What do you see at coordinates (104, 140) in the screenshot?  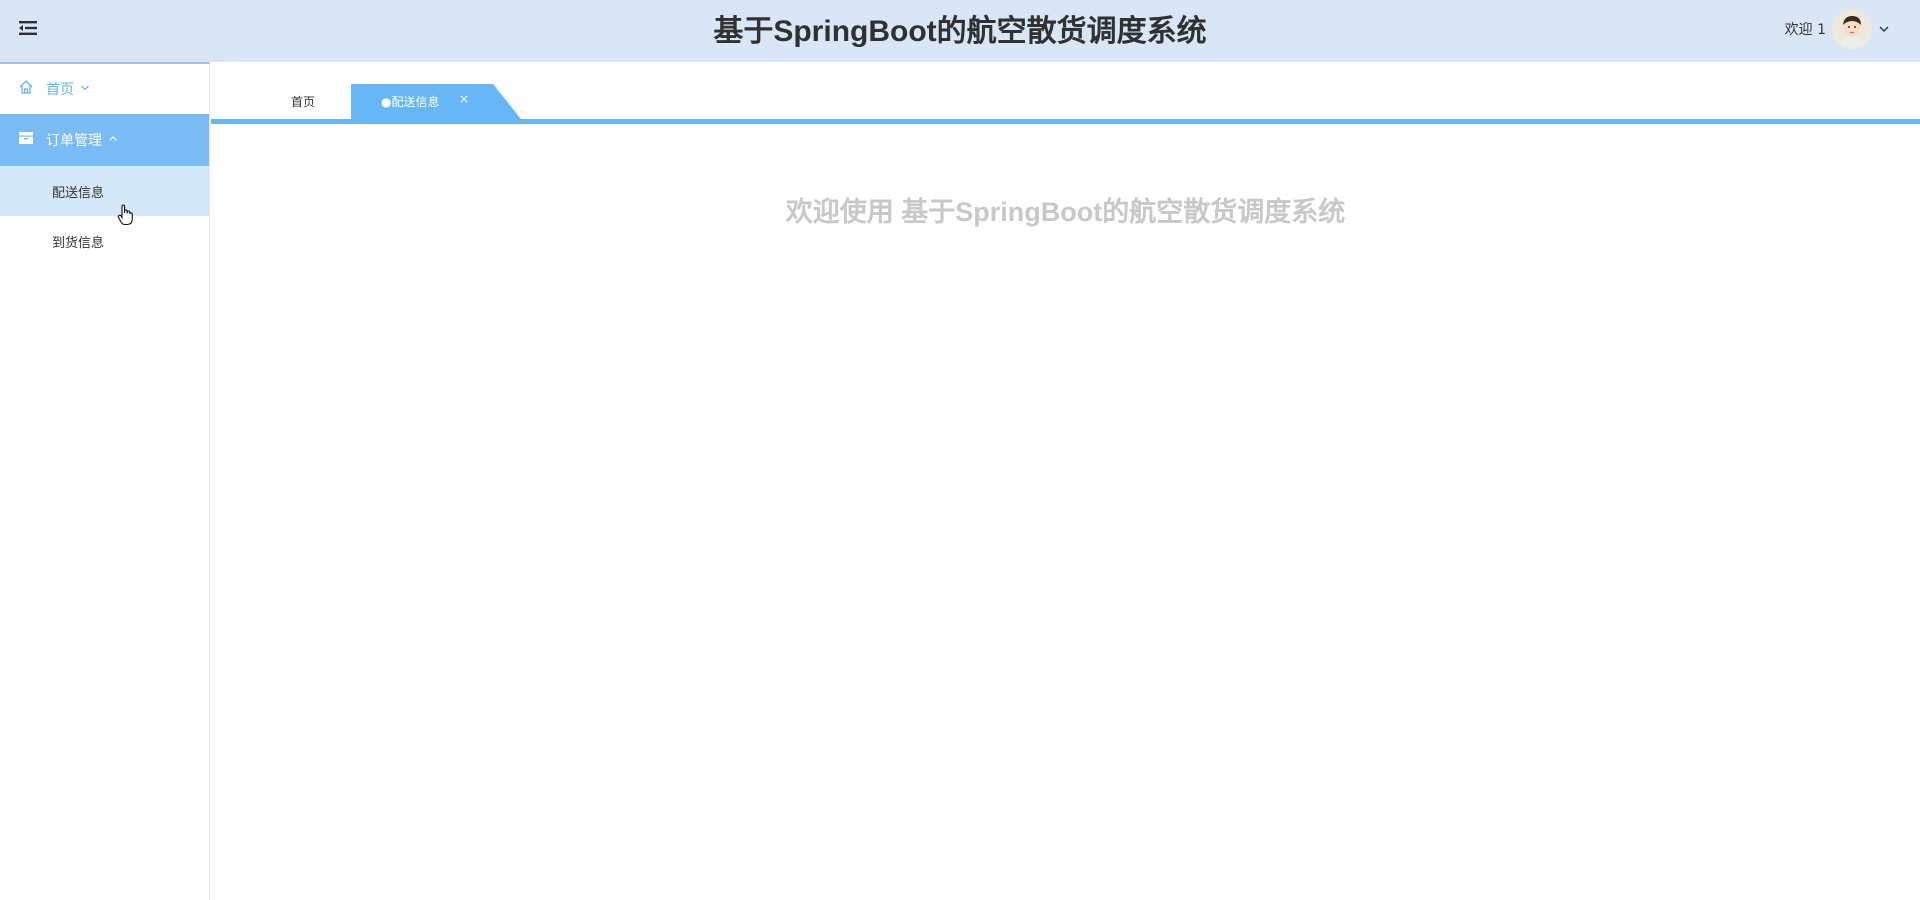 I see `sidebar-item-order-management: 订单管理` at bounding box center [104, 140].